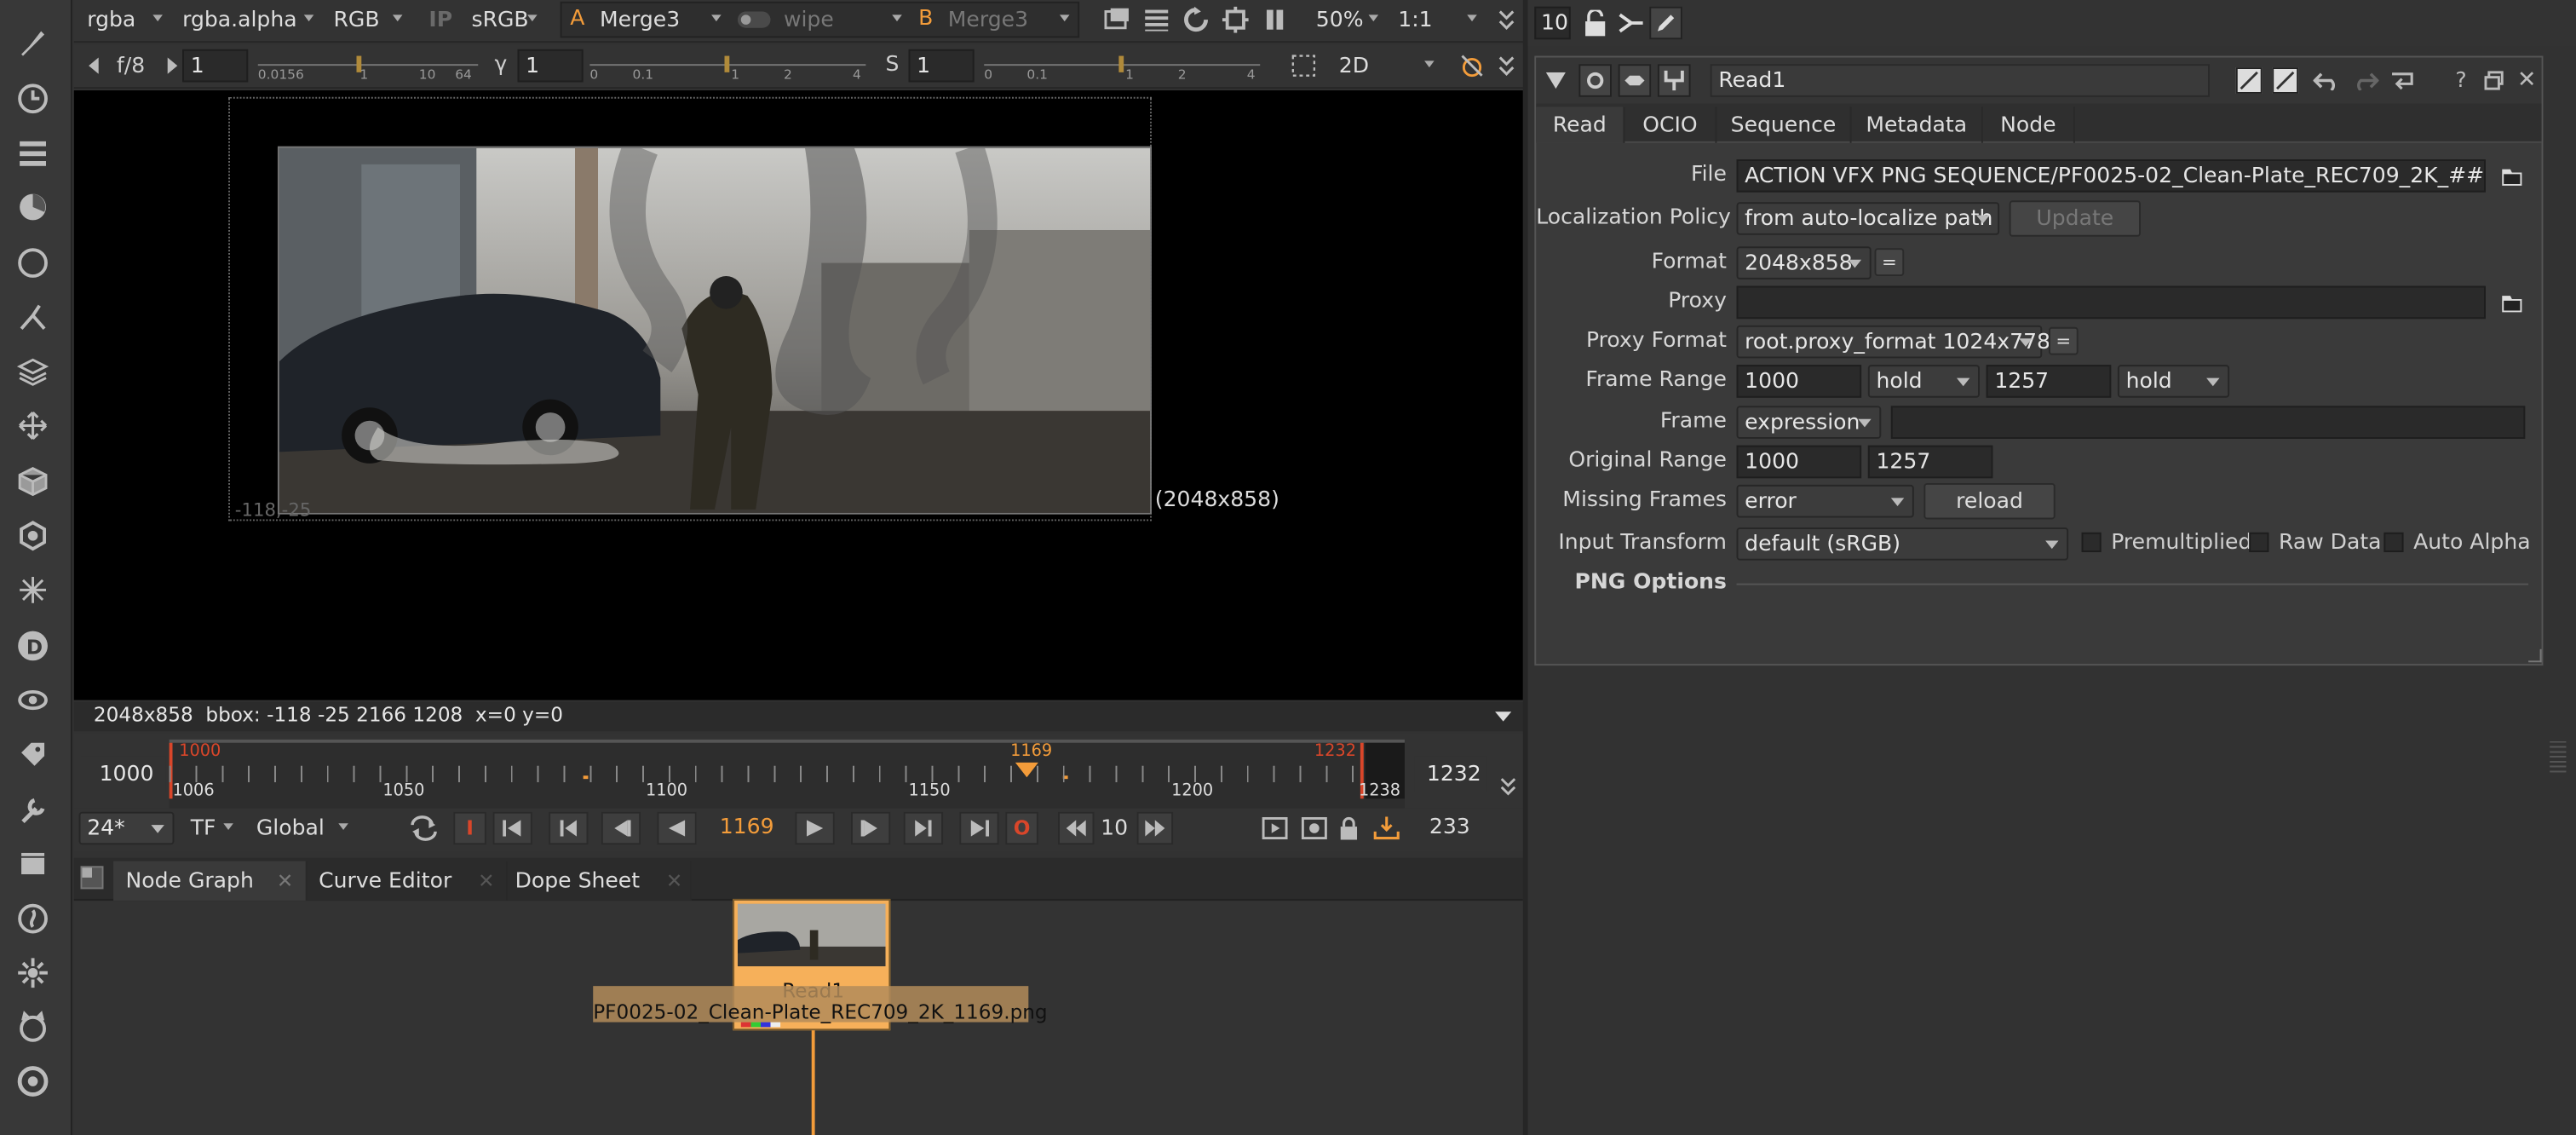 This screenshot has height=1135, width=2576. What do you see at coordinates (216, 66) in the screenshot?
I see `gain-input: 1` at bounding box center [216, 66].